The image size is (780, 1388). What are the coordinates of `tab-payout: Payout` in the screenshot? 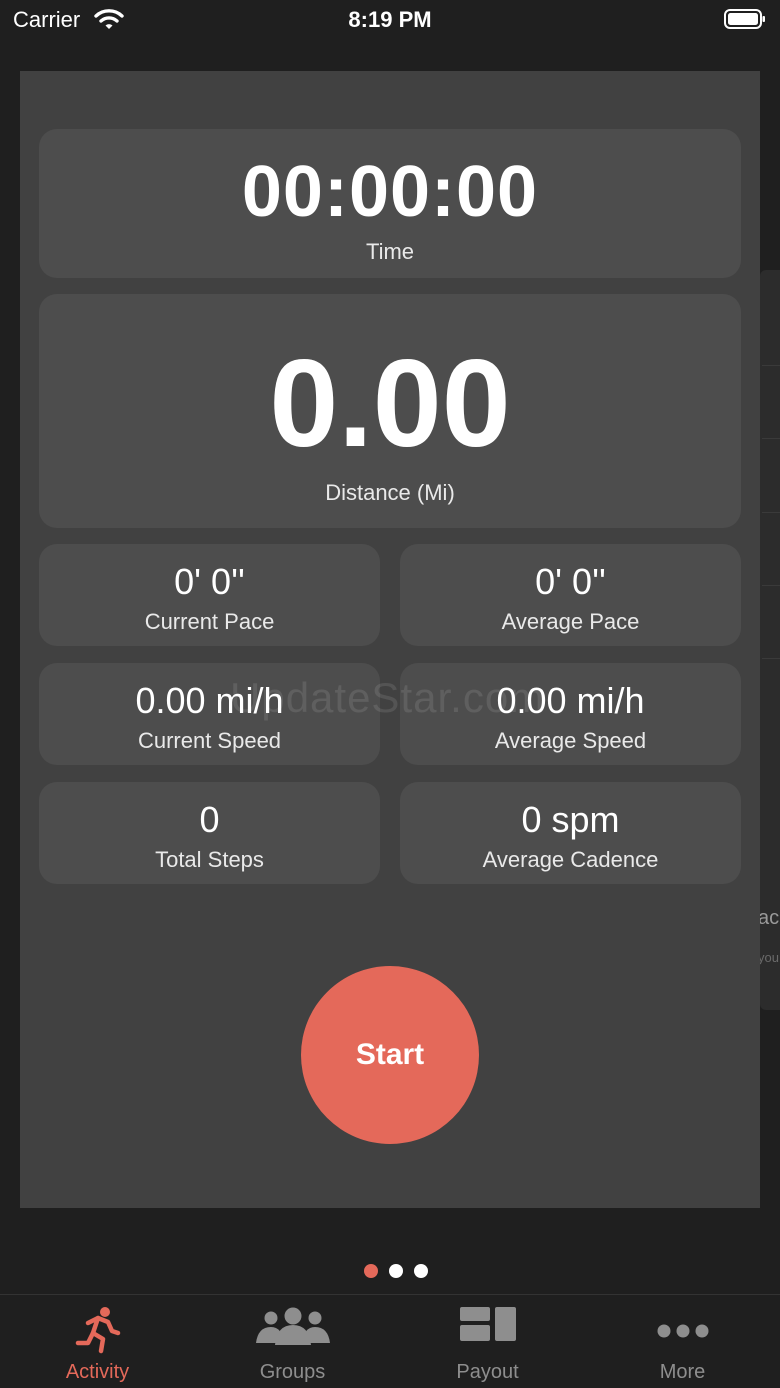 It's located at (487, 1341).